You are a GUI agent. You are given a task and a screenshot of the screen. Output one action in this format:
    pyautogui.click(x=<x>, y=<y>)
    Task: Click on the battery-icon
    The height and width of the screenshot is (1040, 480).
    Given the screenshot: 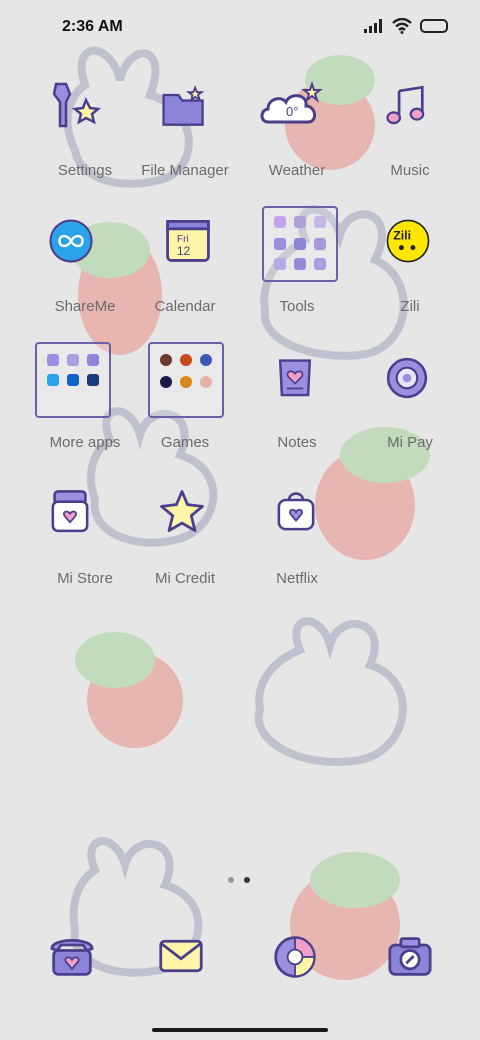 What is the action you would take?
    pyautogui.click(x=434, y=26)
    